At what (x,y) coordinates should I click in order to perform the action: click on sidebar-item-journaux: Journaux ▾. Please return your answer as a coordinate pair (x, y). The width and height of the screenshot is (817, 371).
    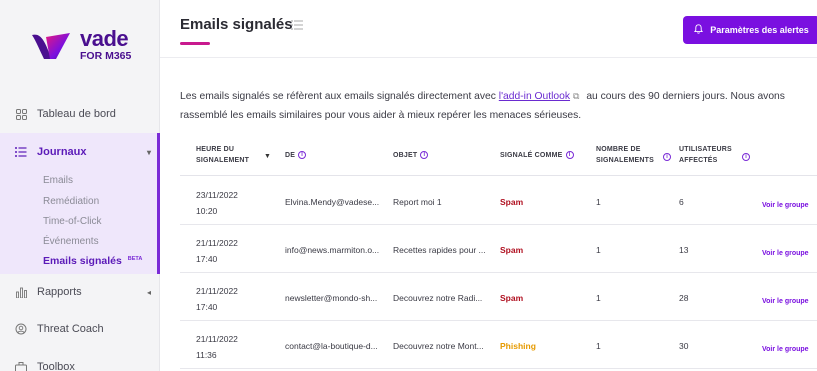
    Looking at the image, I should click on (80, 152).